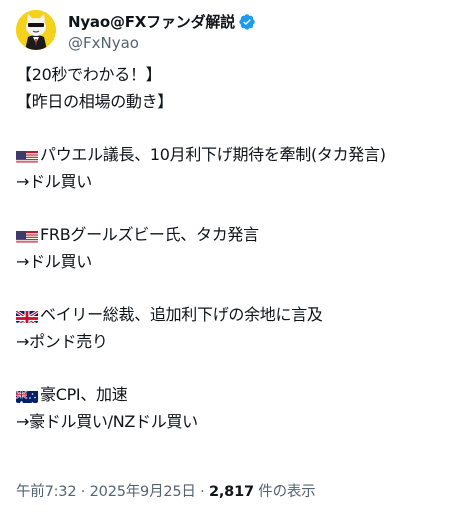 The image size is (472, 513). I want to click on user-handle: @FxNyao, so click(162, 43).